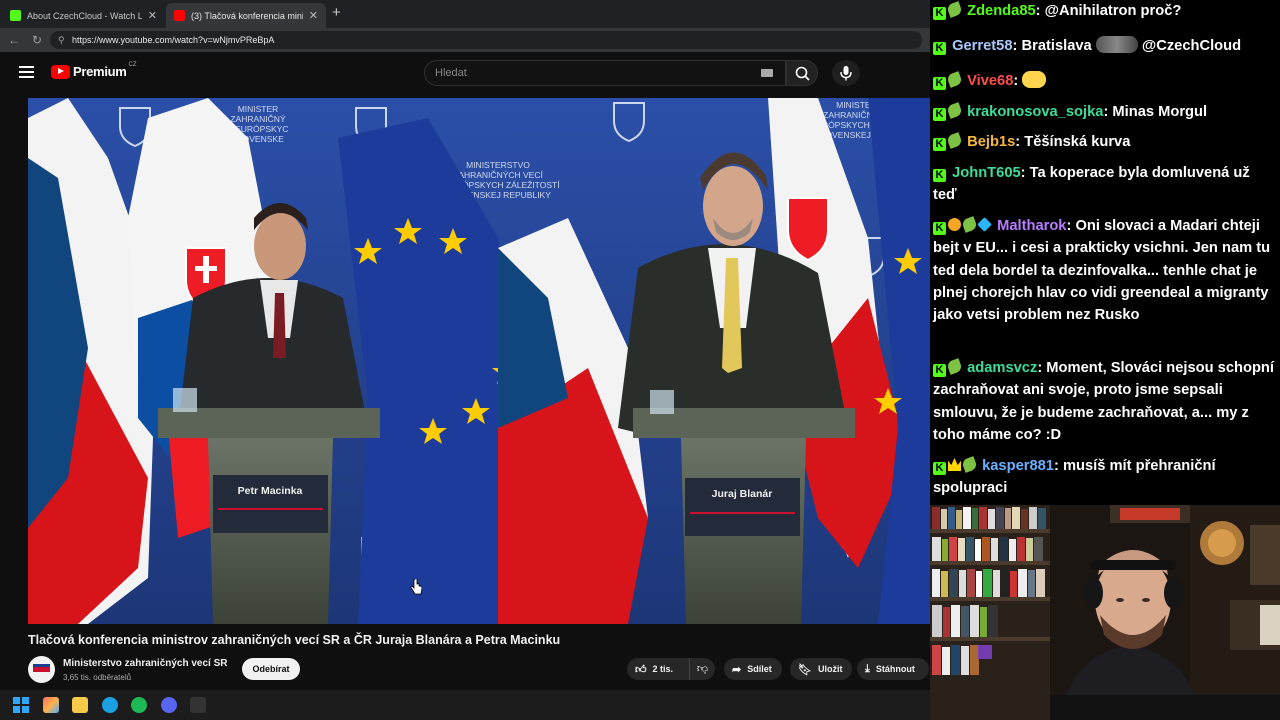 Image resolution: width=1280 pixels, height=720 pixels. What do you see at coordinates (1191, 46) in the screenshot?
I see `chat-text-mention: @CzechCloud` at bounding box center [1191, 46].